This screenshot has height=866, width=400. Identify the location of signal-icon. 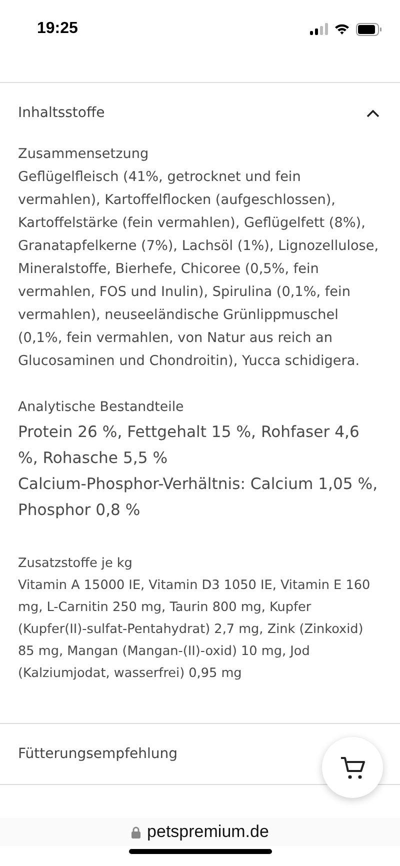
(319, 29).